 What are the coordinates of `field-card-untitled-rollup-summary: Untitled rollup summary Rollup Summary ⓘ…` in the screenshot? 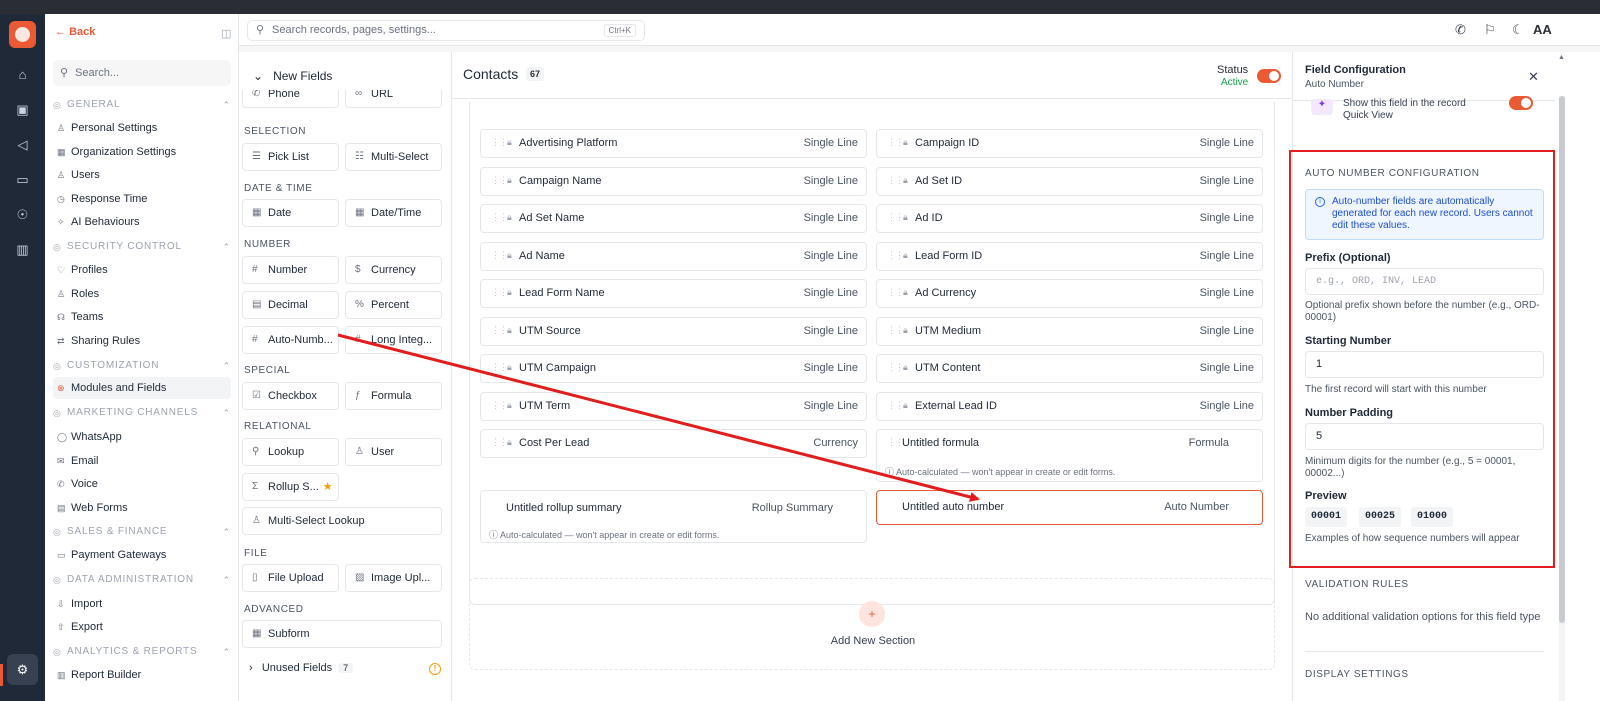 It's located at (673, 516).